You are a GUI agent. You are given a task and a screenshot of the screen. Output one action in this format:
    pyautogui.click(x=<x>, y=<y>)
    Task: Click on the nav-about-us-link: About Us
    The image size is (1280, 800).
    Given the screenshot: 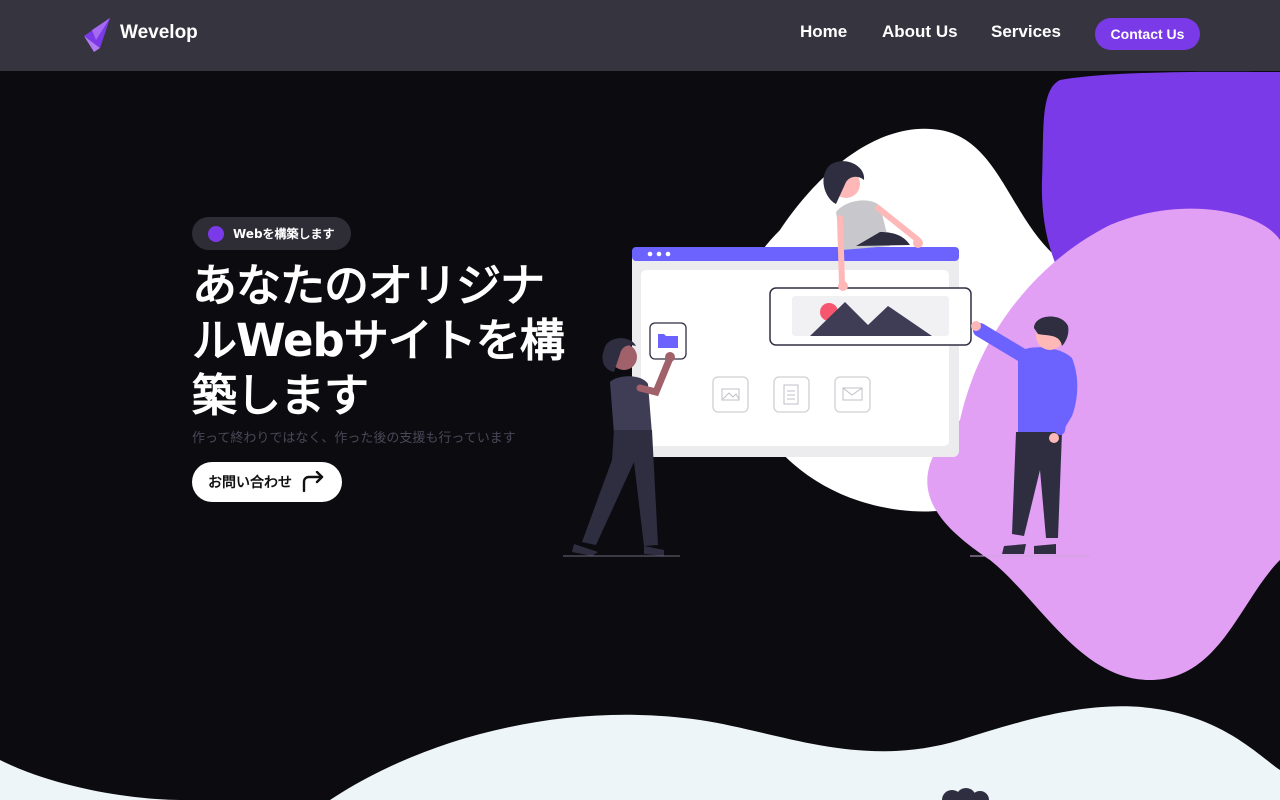 What is the action you would take?
    pyautogui.click(x=920, y=32)
    